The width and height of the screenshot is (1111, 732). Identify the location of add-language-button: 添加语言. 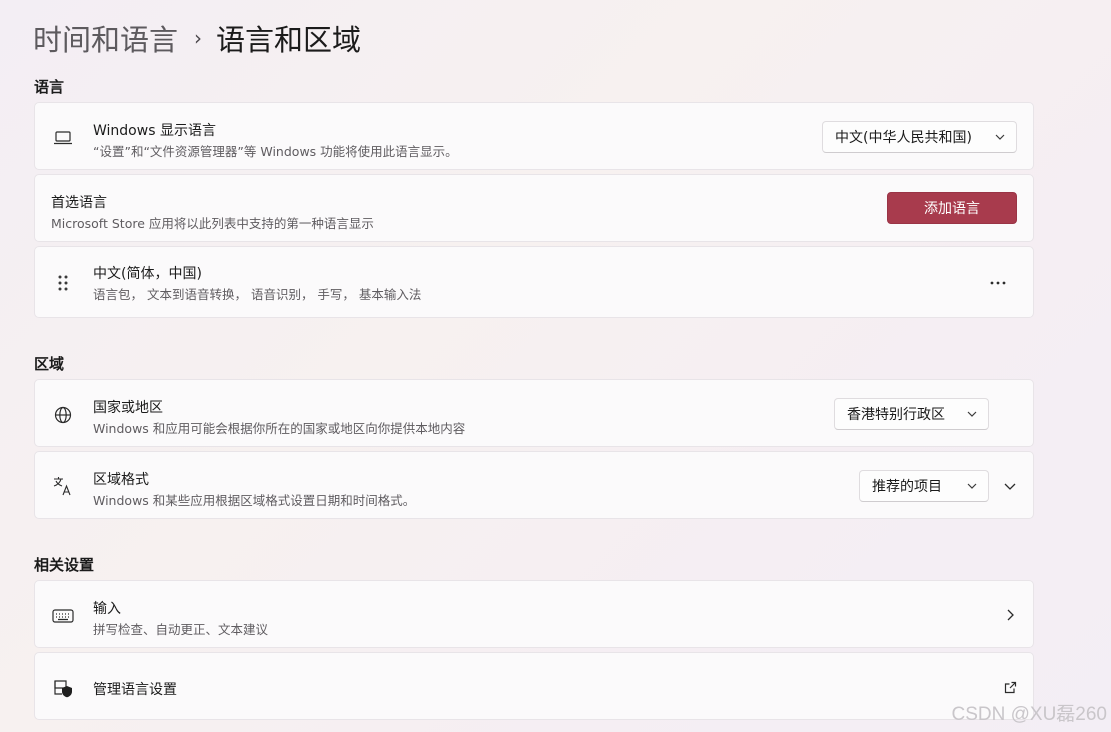
(952, 208).